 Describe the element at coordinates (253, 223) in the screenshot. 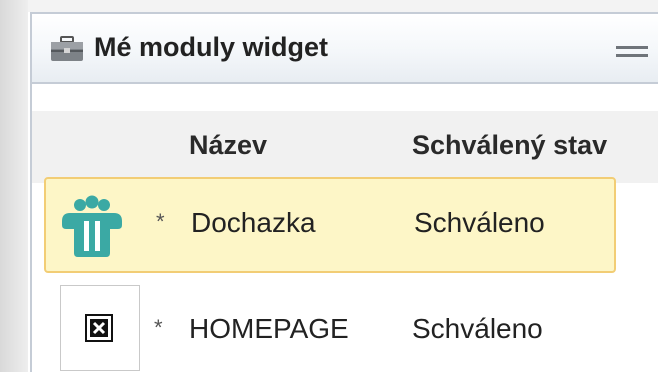

I see `module-name: Dochazka` at that location.